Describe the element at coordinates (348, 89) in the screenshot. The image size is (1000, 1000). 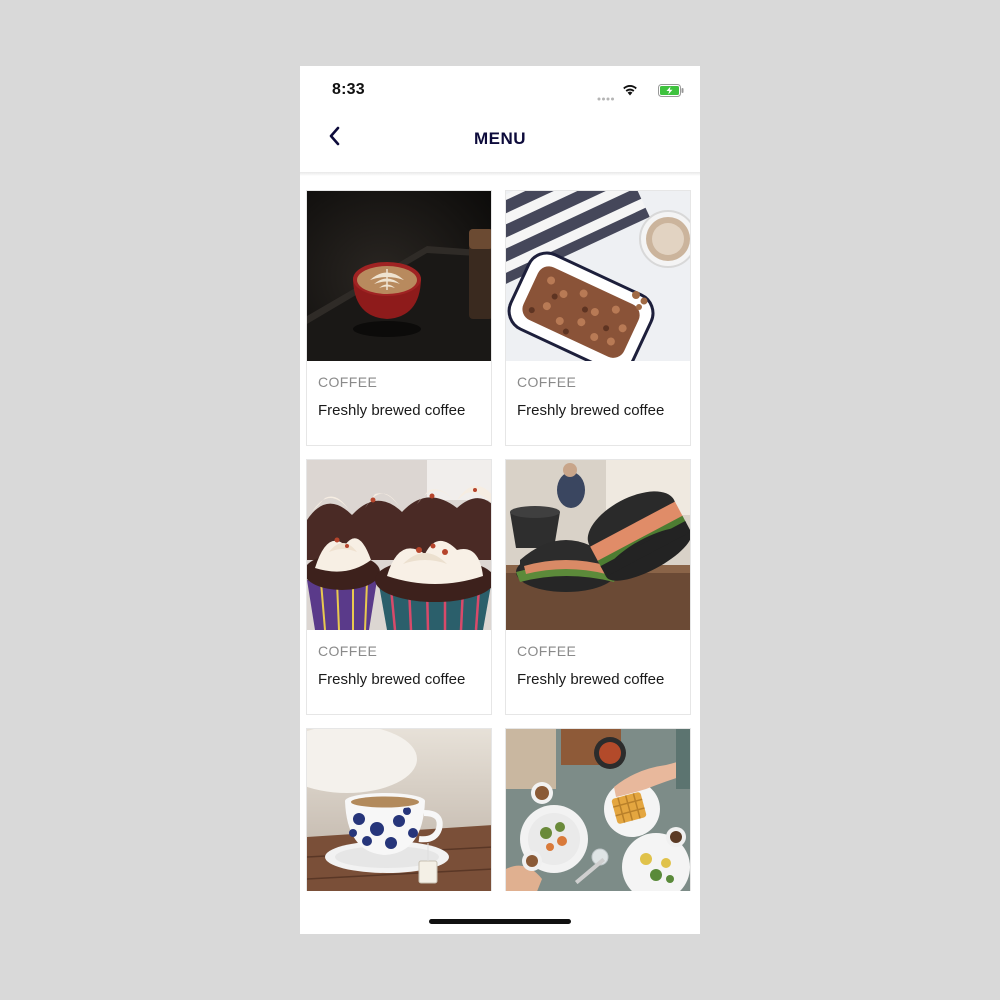
I see `status-time: 8:33` at that location.